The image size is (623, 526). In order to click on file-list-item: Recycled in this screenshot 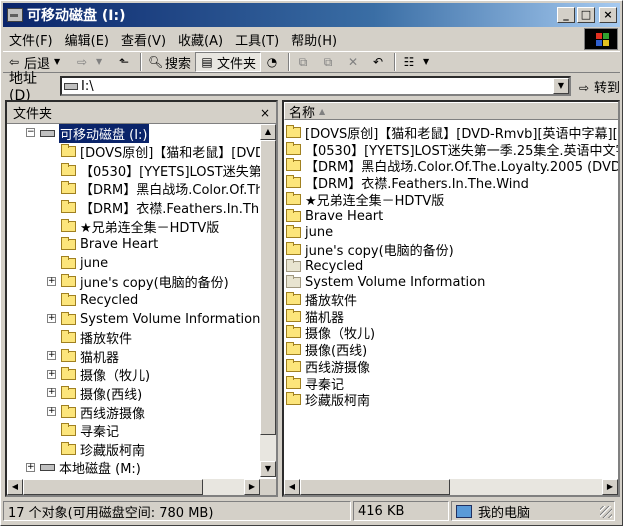, I will do `click(324, 266)`.